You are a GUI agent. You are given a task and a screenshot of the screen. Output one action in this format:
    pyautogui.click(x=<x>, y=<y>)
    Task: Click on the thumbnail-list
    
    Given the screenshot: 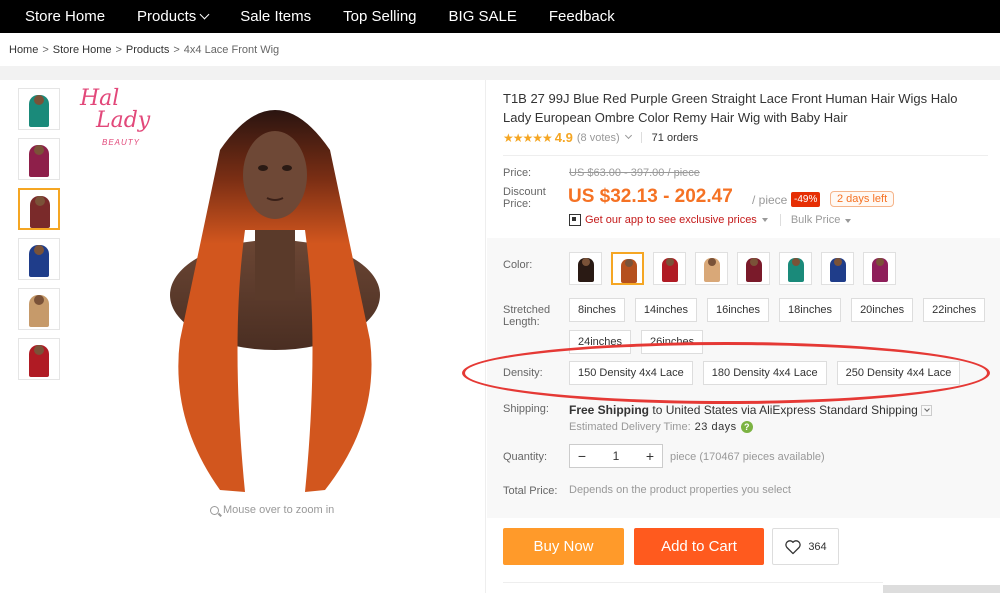 What is the action you would take?
    pyautogui.click(x=39, y=238)
    